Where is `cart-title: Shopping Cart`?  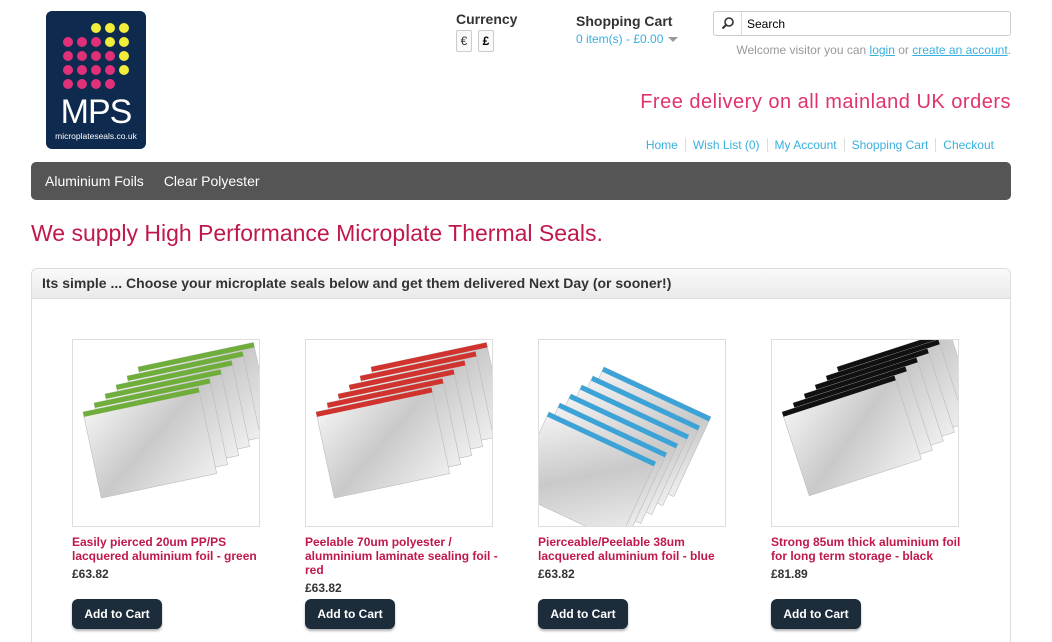
cart-title: Shopping Cart is located at coordinates (624, 21).